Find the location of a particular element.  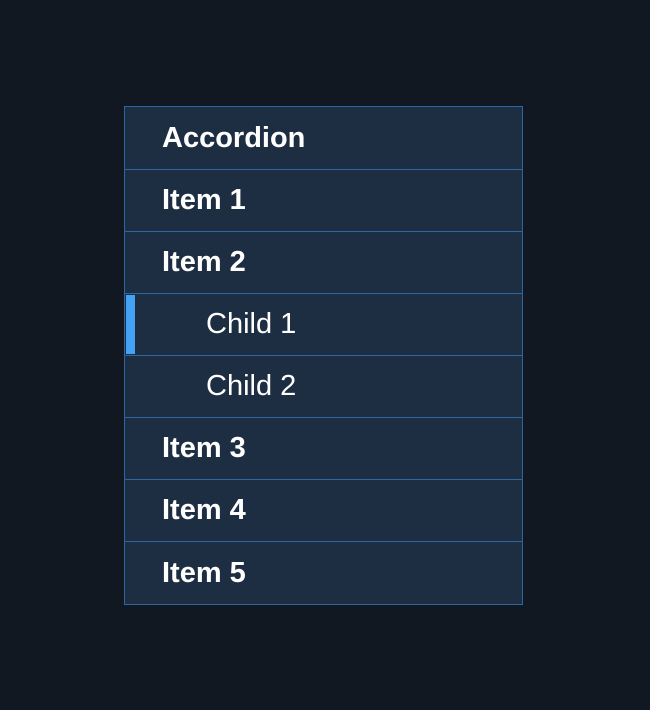

accordion-child-1: Child 1 is located at coordinates (323, 325).